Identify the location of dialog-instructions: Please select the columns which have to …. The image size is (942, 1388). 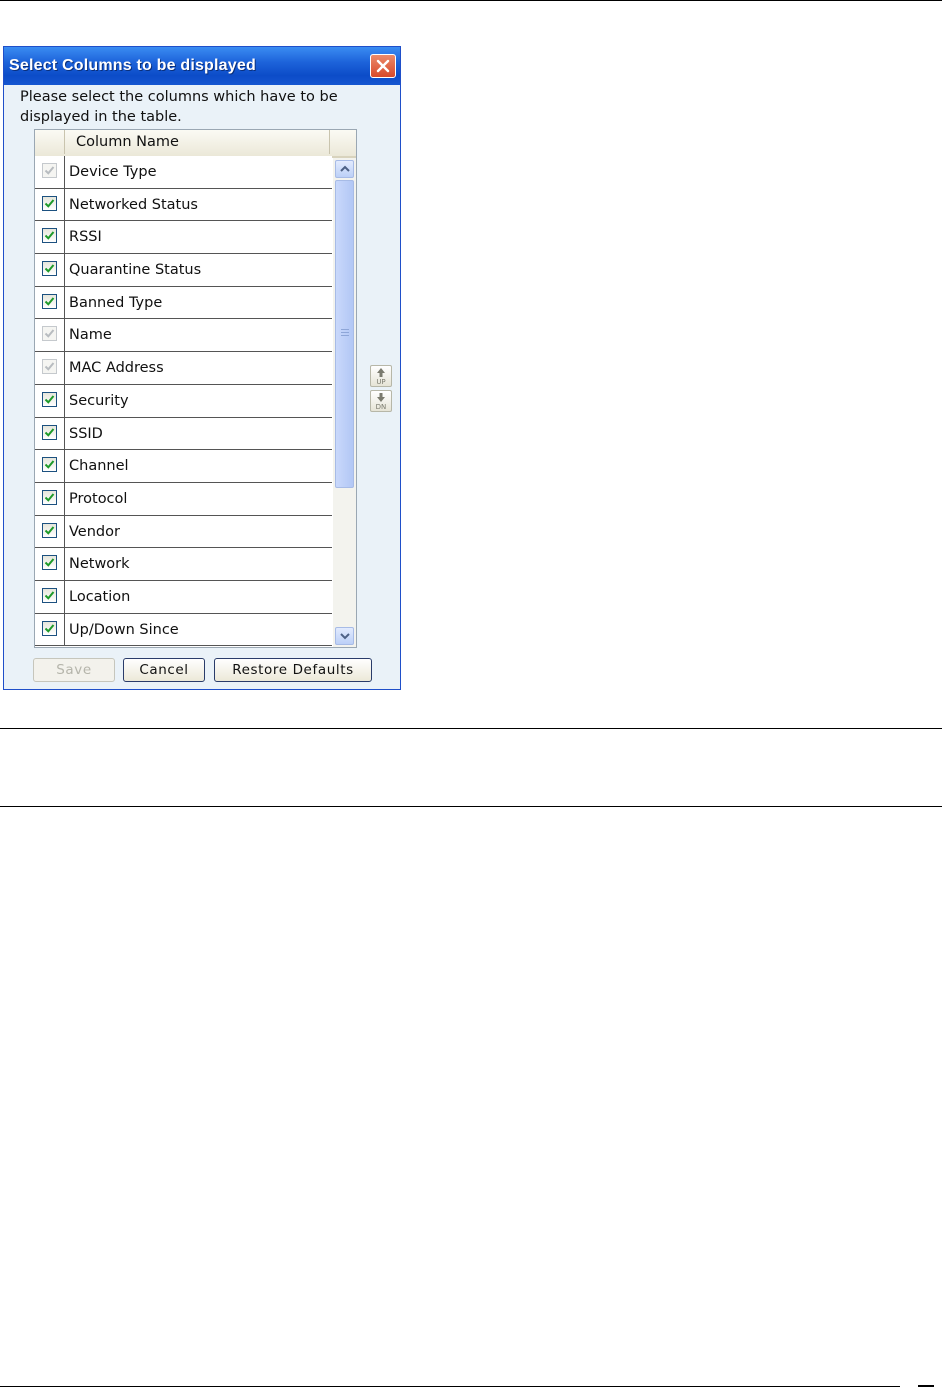
(179, 107).